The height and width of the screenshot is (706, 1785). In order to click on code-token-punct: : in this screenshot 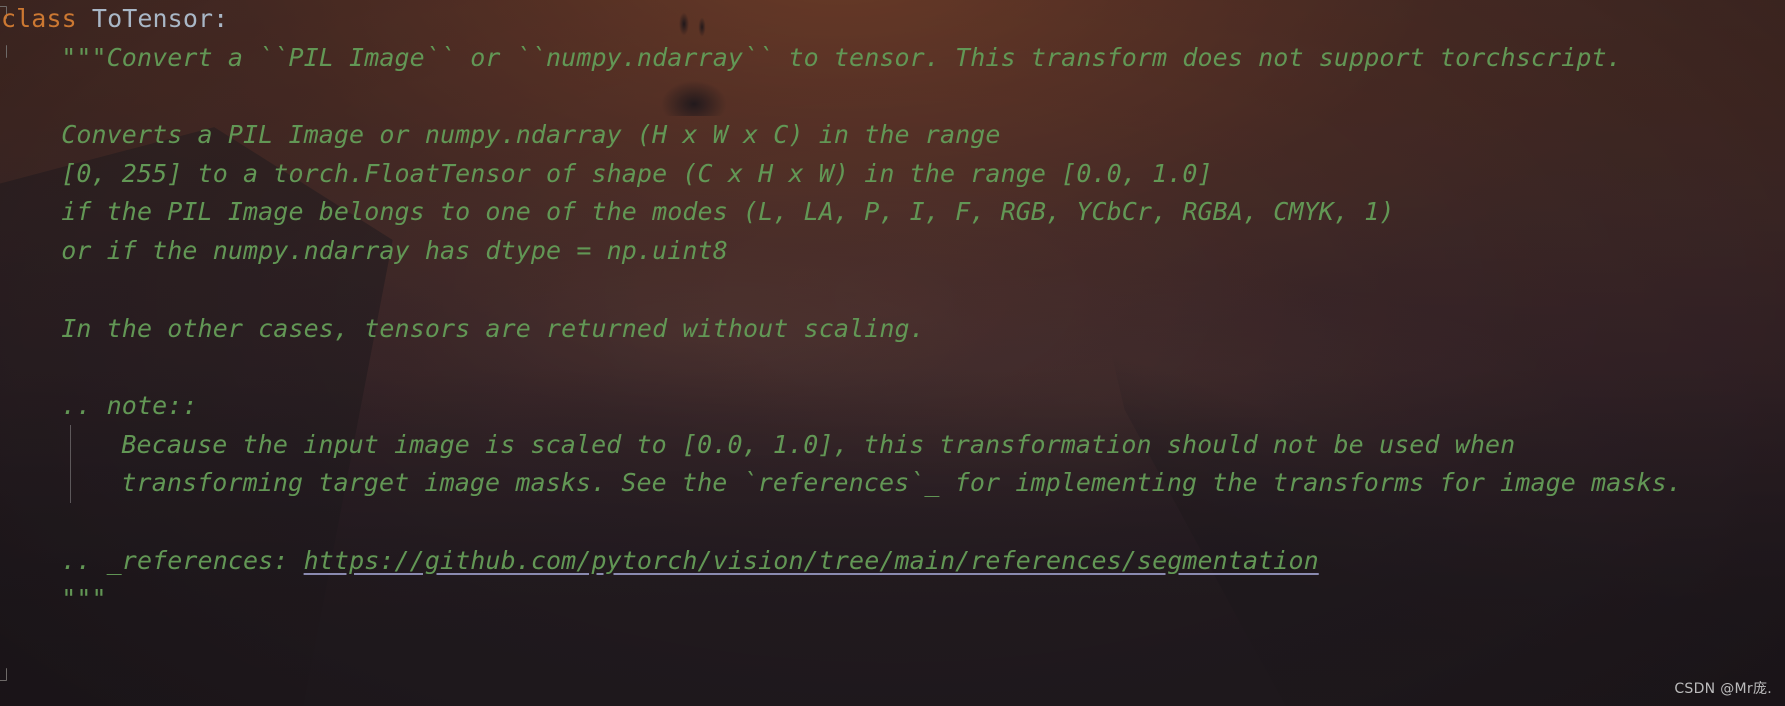, I will do `click(221, 18)`.